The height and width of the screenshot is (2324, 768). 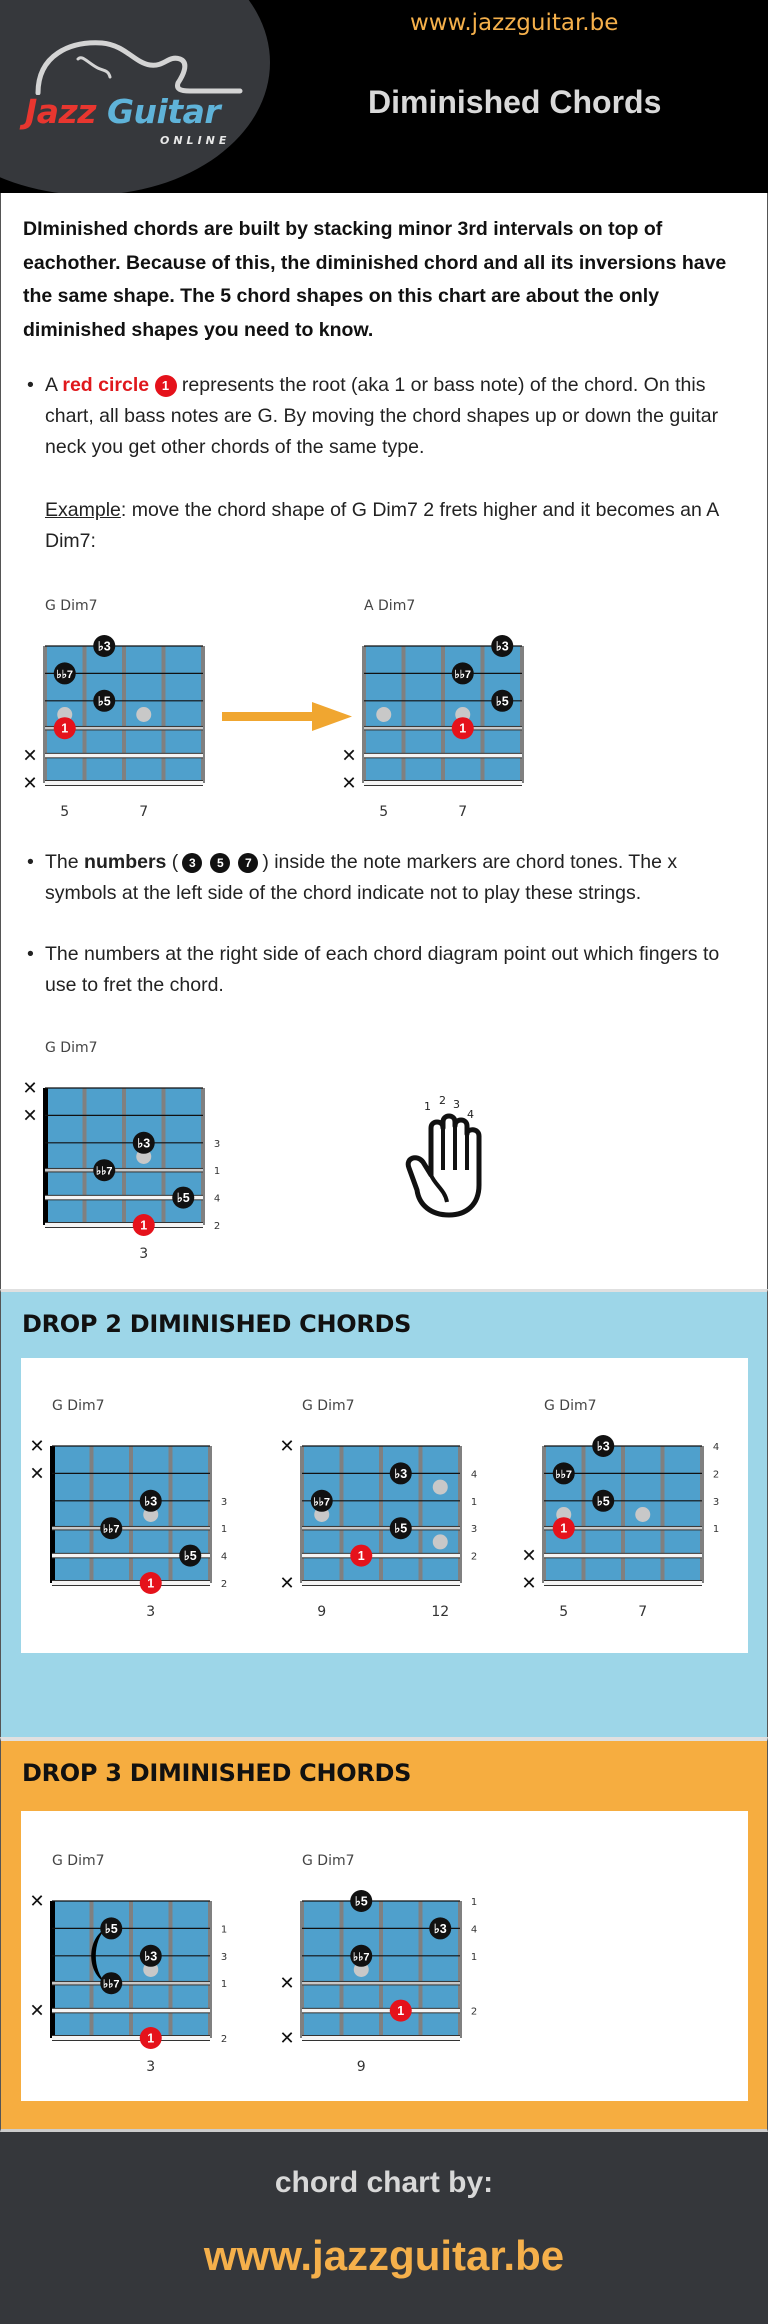 I want to click on nut, so click(x=52, y=1514).